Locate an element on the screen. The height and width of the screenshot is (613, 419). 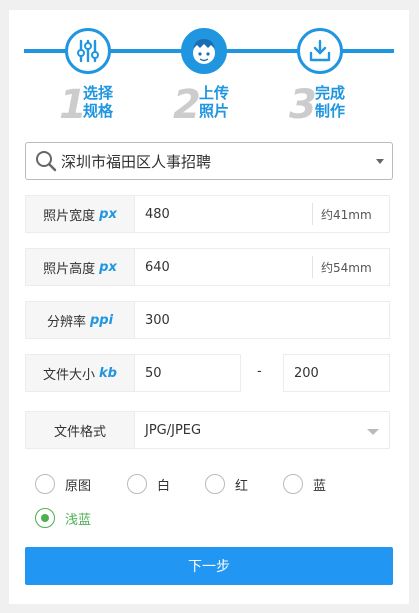
height-mm-hint: 约54mm is located at coordinates (342, 267).